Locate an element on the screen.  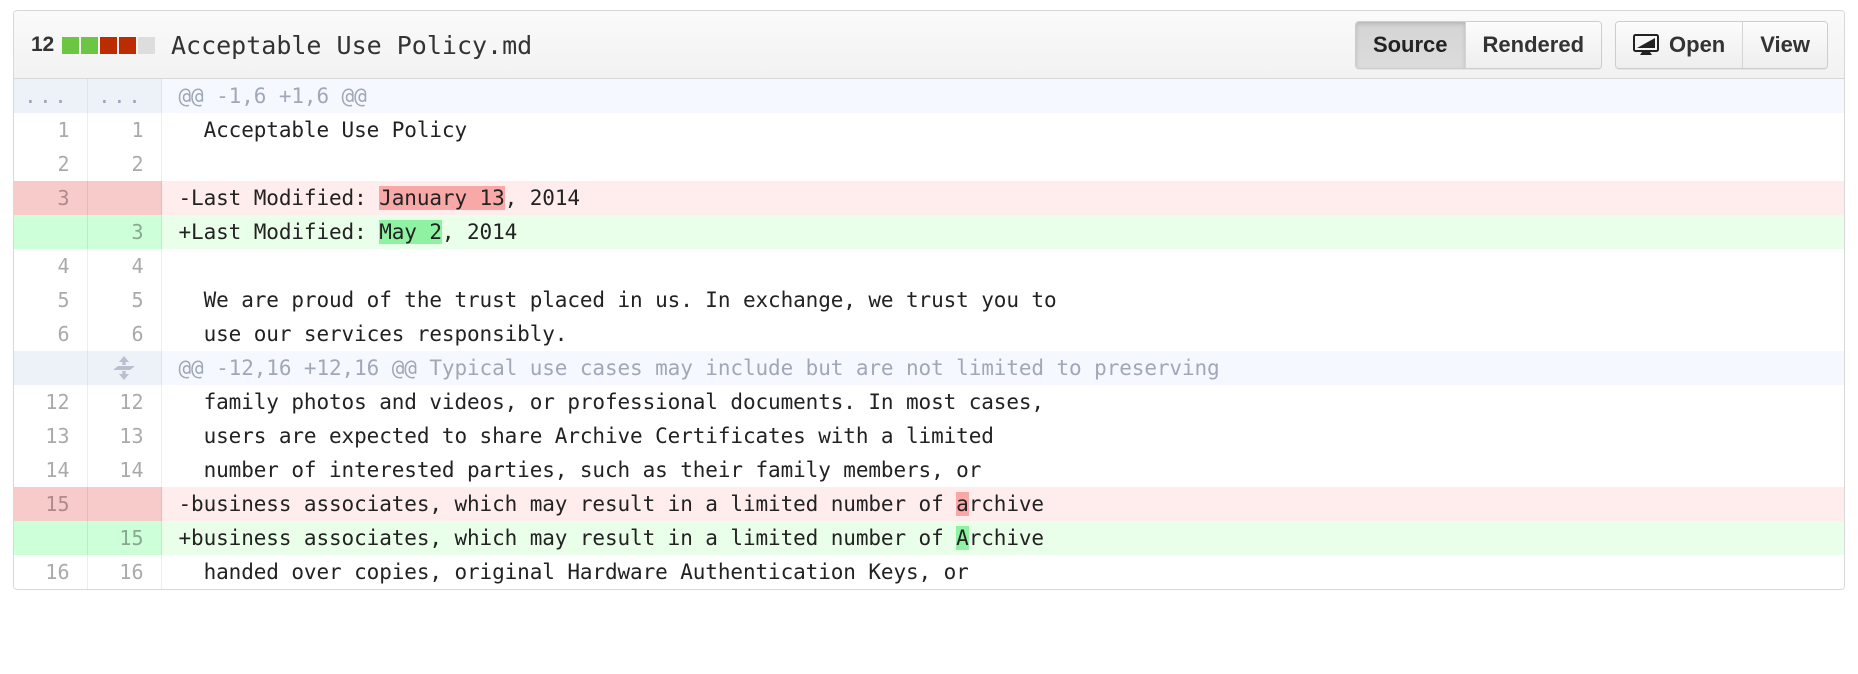
word-diff-highlight: January 13 is located at coordinates (442, 198).